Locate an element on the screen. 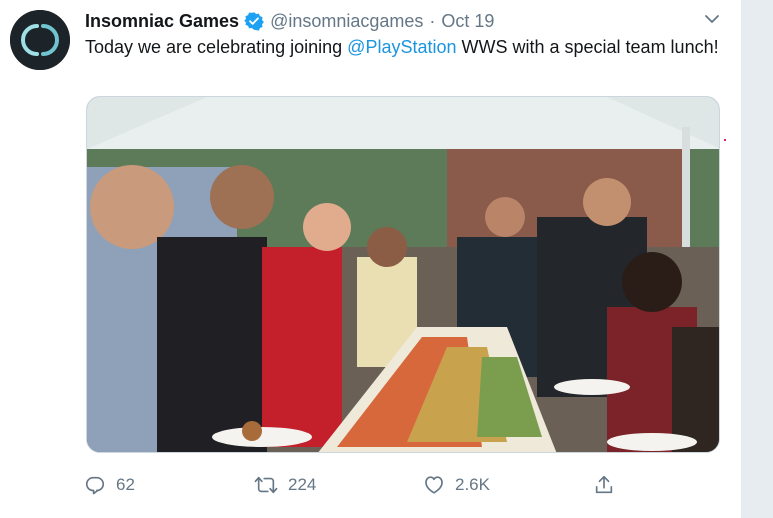 This screenshot has height=518, width=773. chevron-down-icon is located at coordinates (712, 19).